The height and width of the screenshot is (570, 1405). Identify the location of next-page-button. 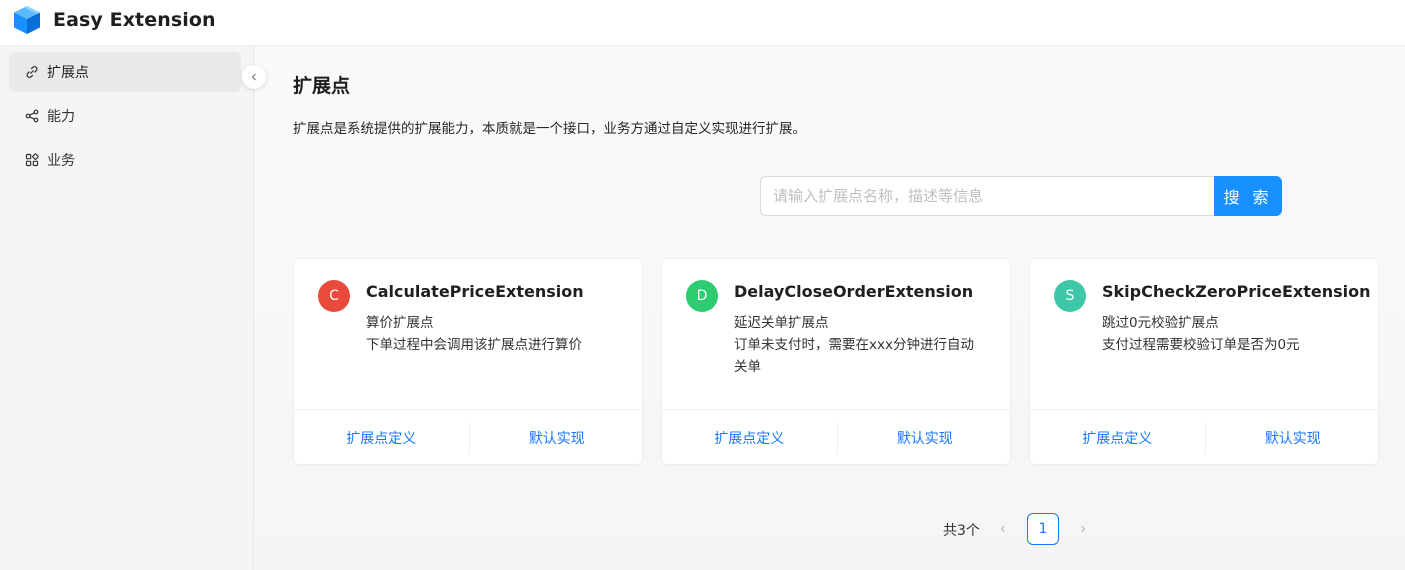
(1083, 529).